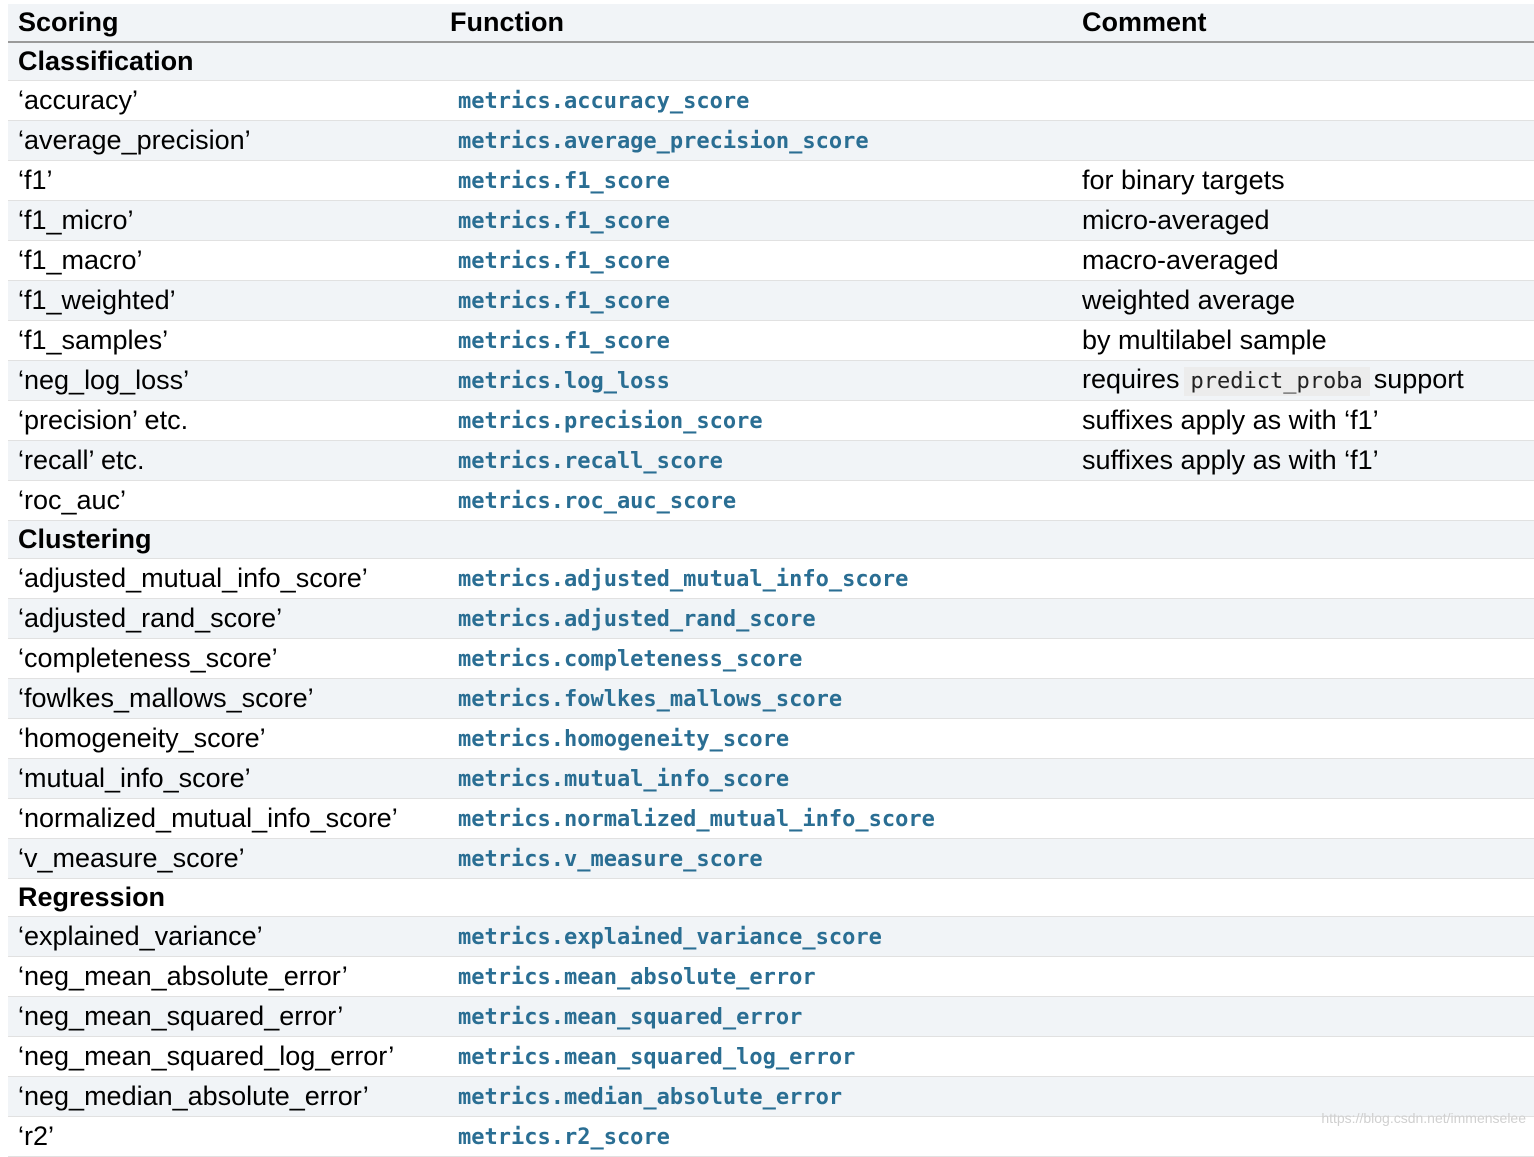 The width and height of the screenshot is (1534, 1157). I want to click on function-link: metrics.homogeneity_score, so click(623, 739).